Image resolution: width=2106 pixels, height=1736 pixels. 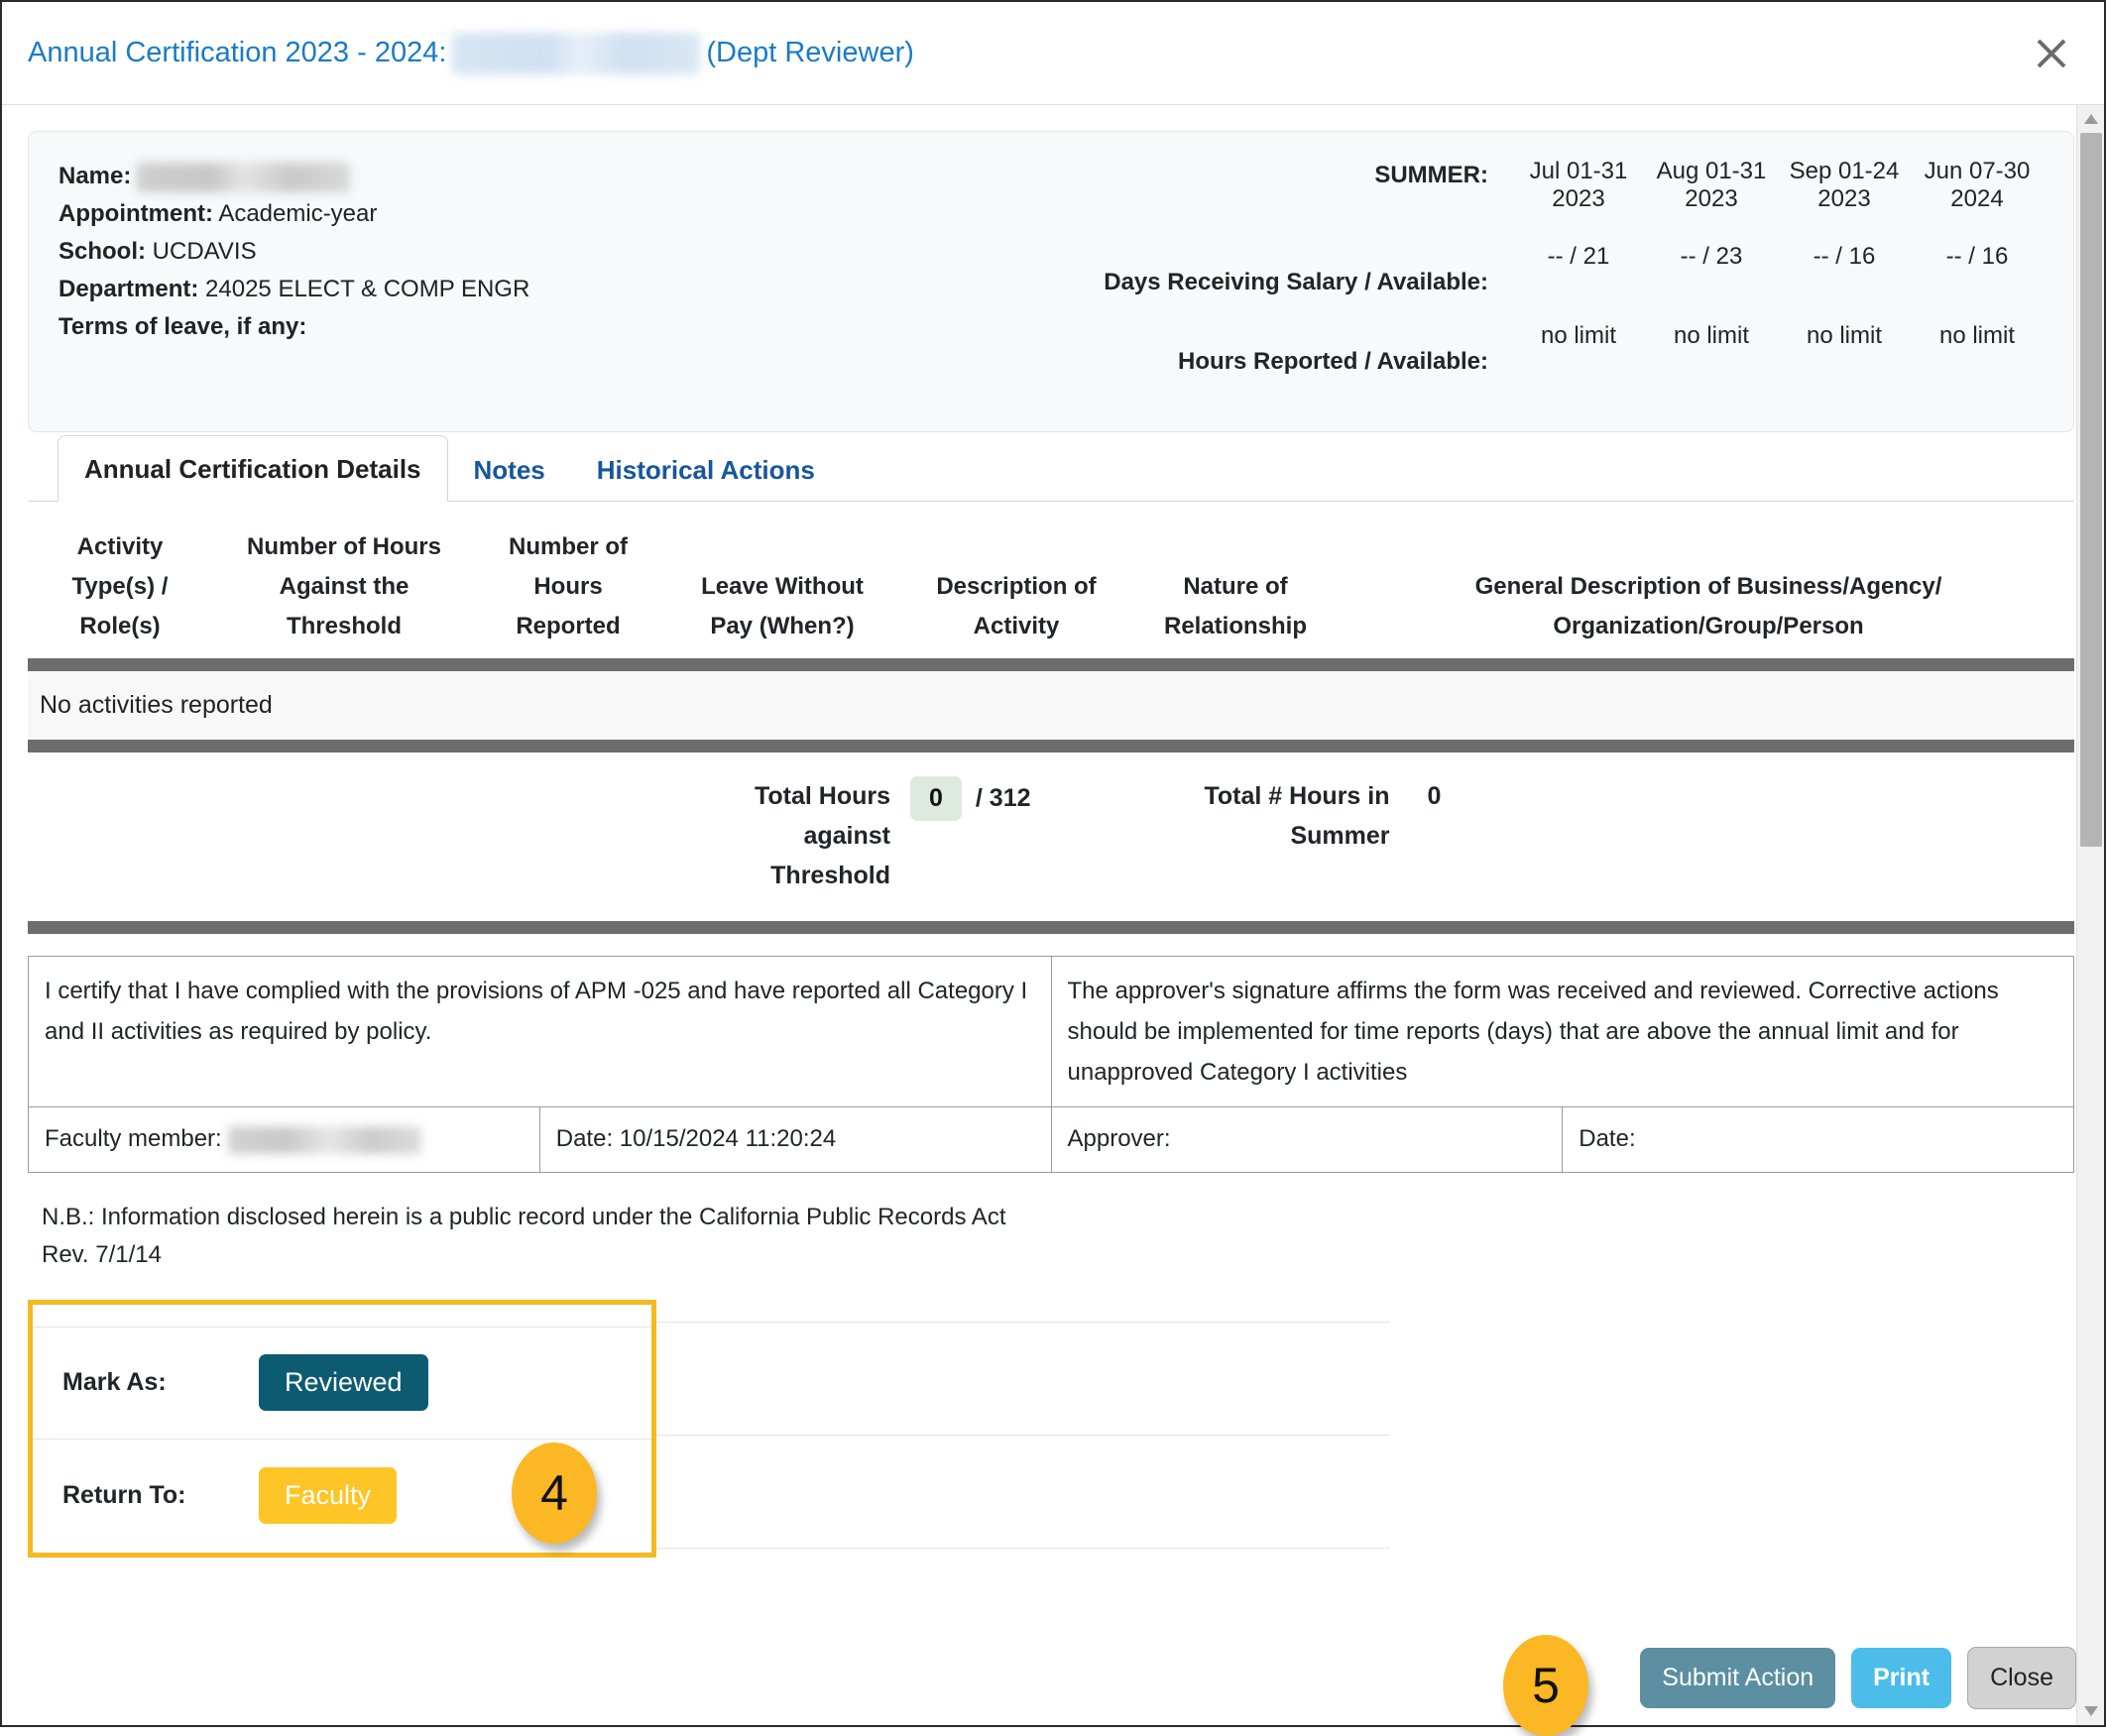 What do you see at coordinates (1737, 1678) in the screenshot?
I see `submit-action-button: Submit Action` at bounding box center [1737, 1678].